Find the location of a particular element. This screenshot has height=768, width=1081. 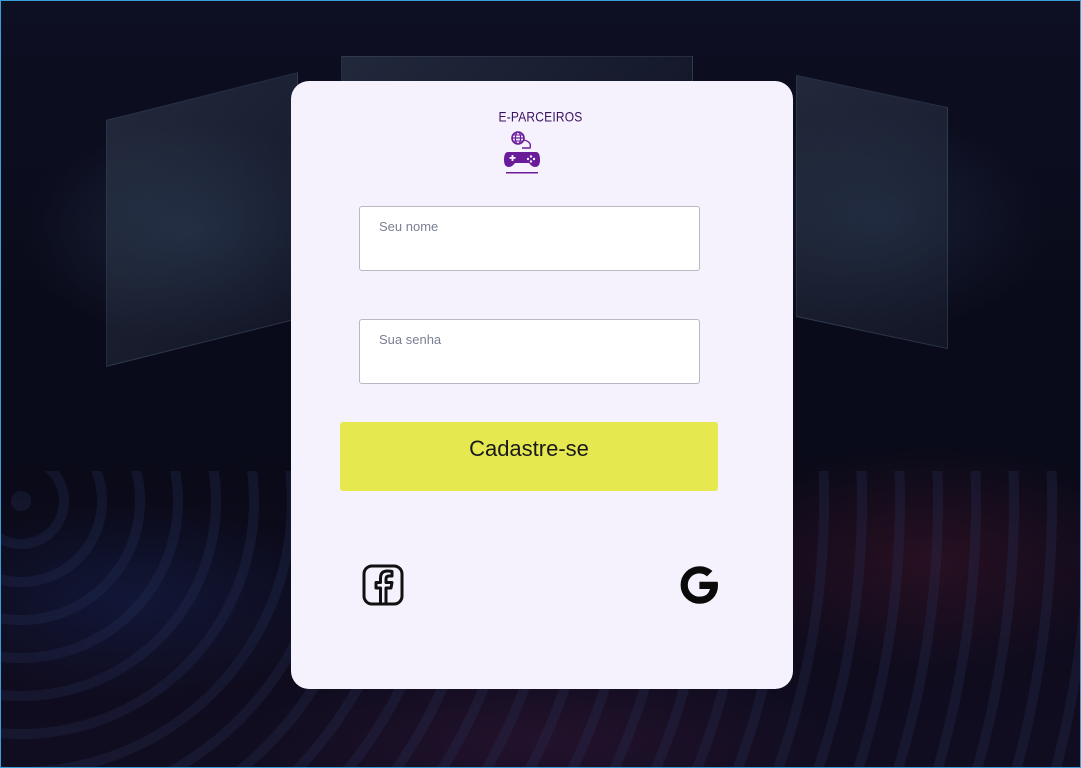

password-field is located at coordinates (529, 351).